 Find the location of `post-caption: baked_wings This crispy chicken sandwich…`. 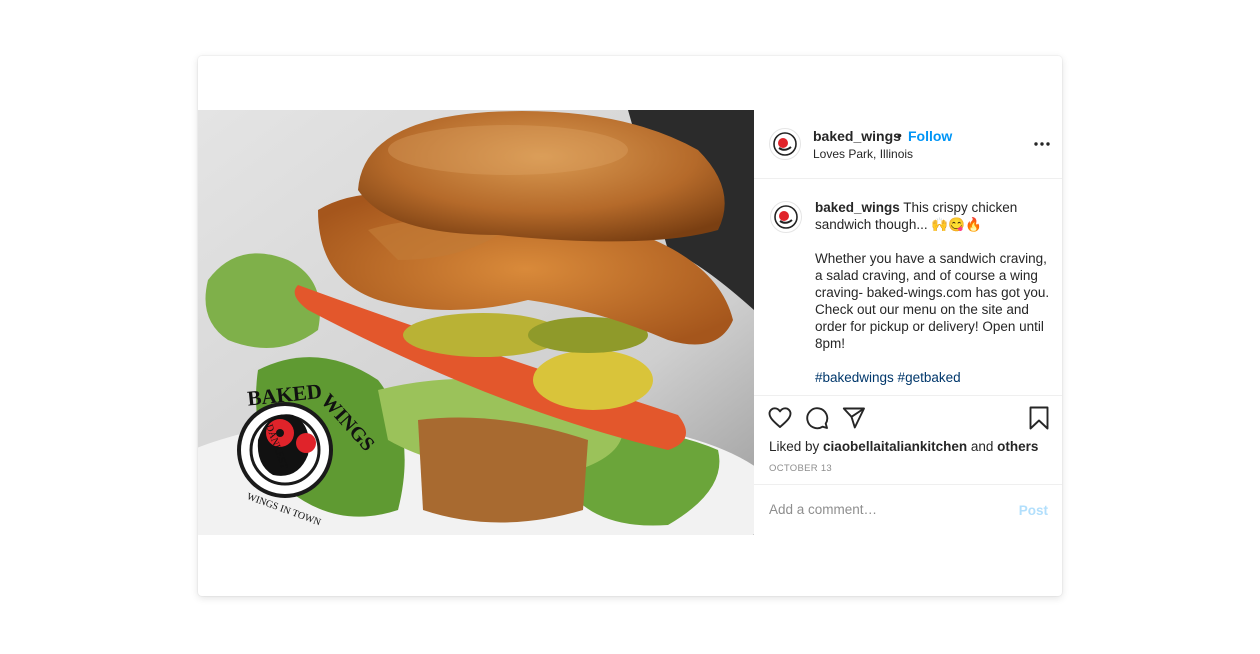

post-caption: baked_wings This crispy chicken sandwich… is located at coordinates (935, 297).